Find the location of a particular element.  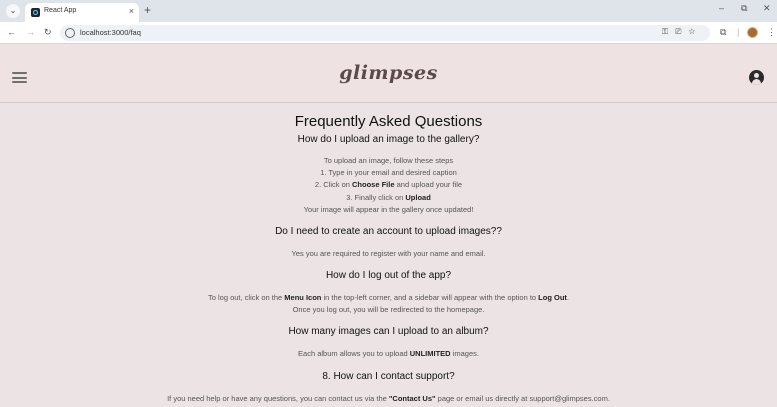

faq-question-logout: How do I log out of the app? is located at coordinates (388, 275).